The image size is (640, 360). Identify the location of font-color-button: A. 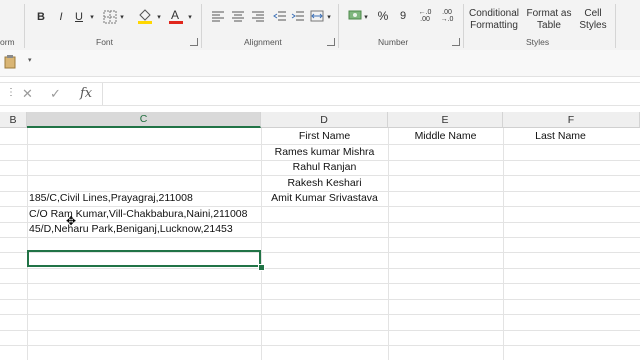
(176, 16).